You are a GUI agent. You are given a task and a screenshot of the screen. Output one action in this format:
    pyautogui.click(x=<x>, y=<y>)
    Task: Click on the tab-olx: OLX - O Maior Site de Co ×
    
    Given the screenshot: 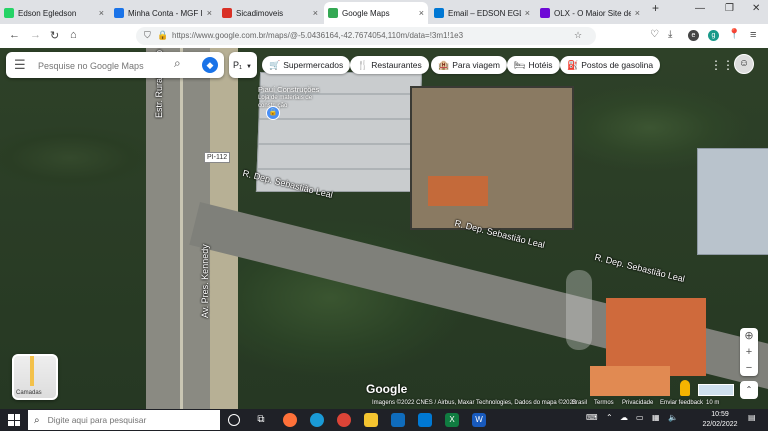 What is the action you would take?
    pyautogui.click(x=590, y=13)
    